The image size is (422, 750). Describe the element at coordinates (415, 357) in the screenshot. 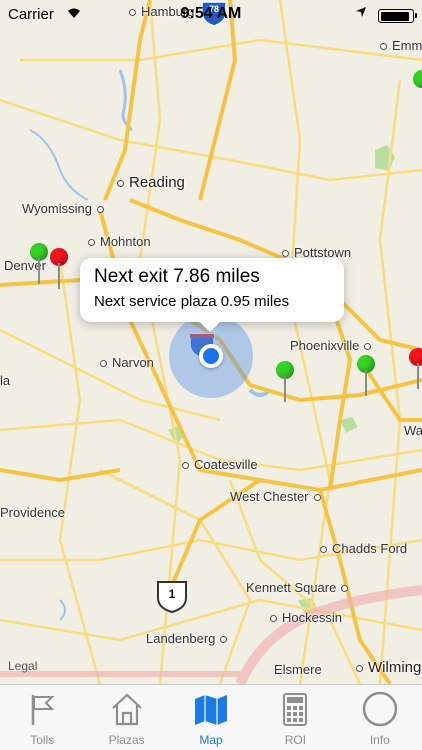

I see `pin-head-icon` at that location.